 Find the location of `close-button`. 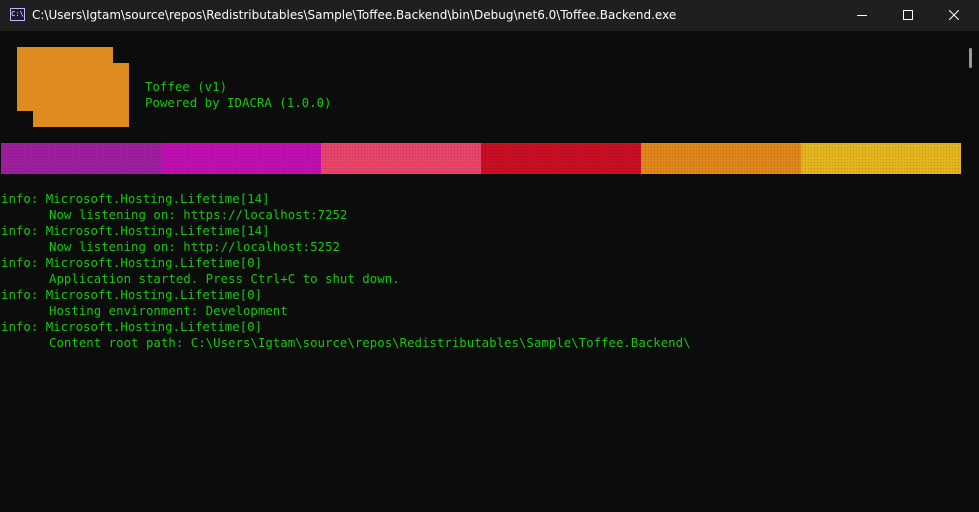

close-button is located at coordinates (954, 15).